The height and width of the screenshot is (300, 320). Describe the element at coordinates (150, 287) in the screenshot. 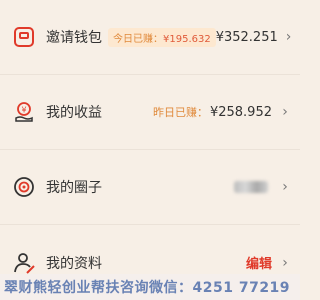

I see `watermark-text: 翠财熊轻创业帮扶咨询微信：4251 77219` at that location.